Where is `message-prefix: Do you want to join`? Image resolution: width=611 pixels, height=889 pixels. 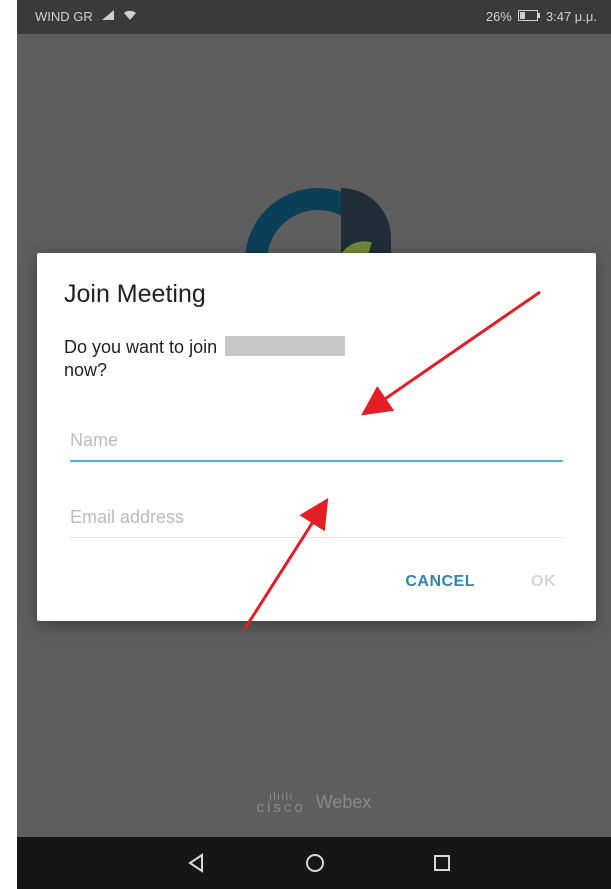 message-prefix: Do you want to join is located at coordinates (141, 347).